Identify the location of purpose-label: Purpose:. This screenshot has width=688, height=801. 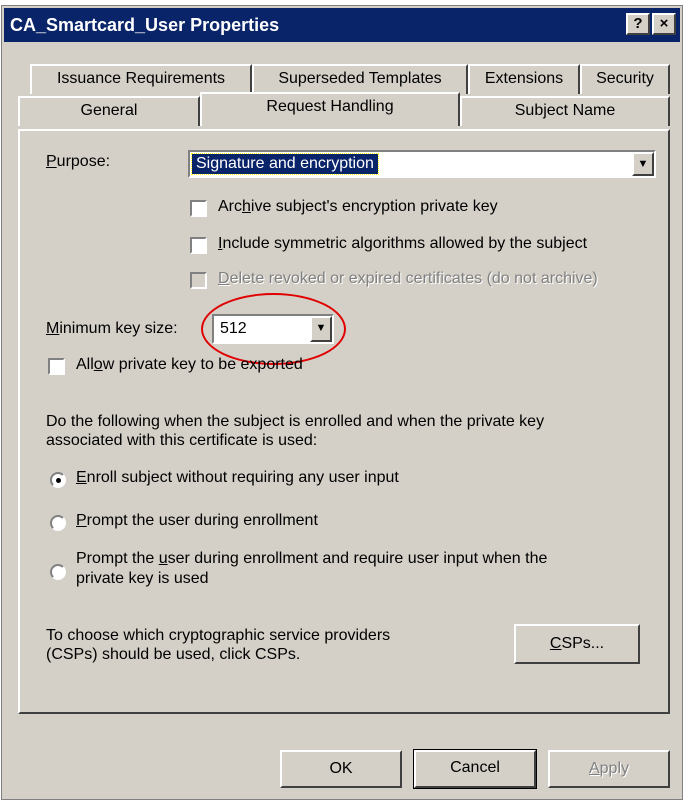
(78, 161).